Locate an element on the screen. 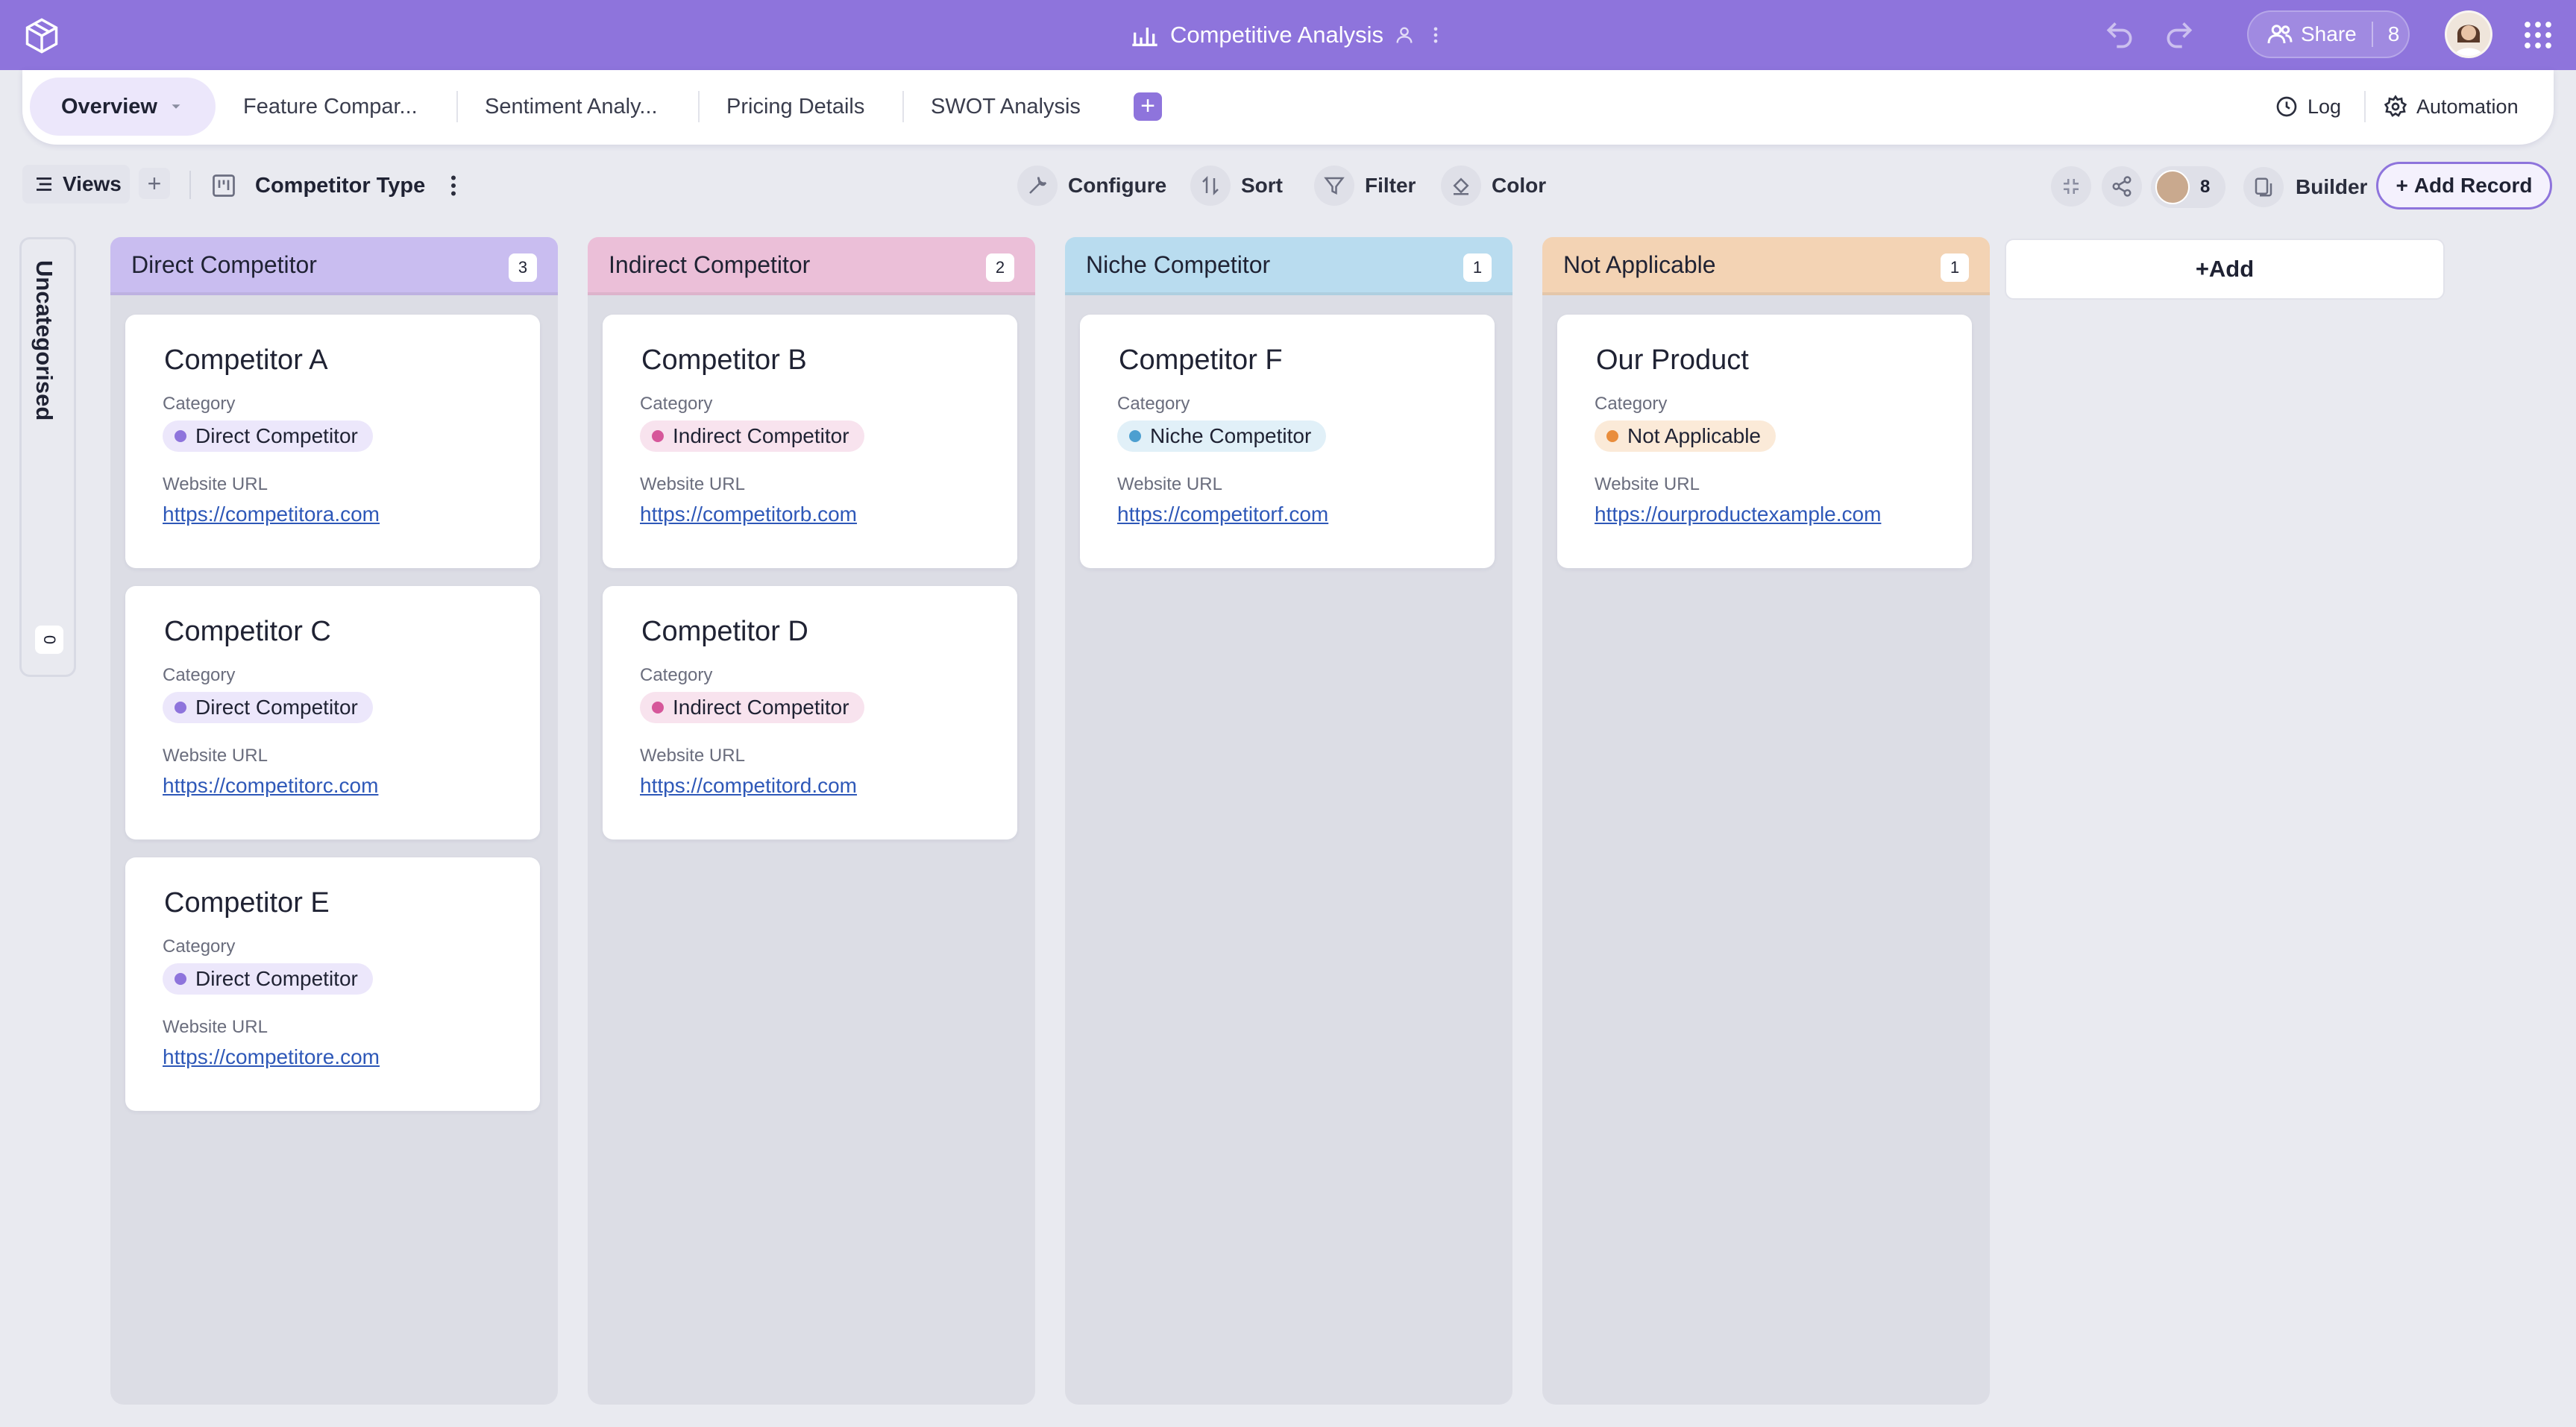 The image size is (2576, 1427). share-label: Share is located at coordinates (2329, 34).